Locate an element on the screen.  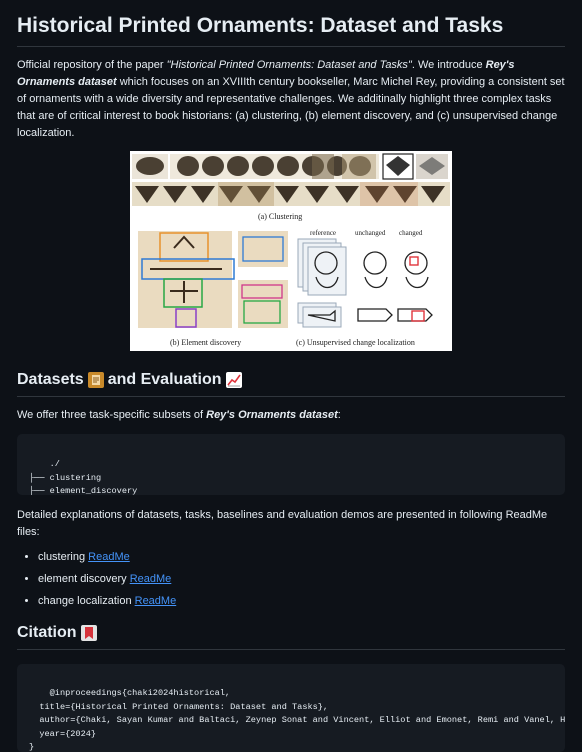
intro-text-1: Official repository of the paper is located at coordinates (92, 65).